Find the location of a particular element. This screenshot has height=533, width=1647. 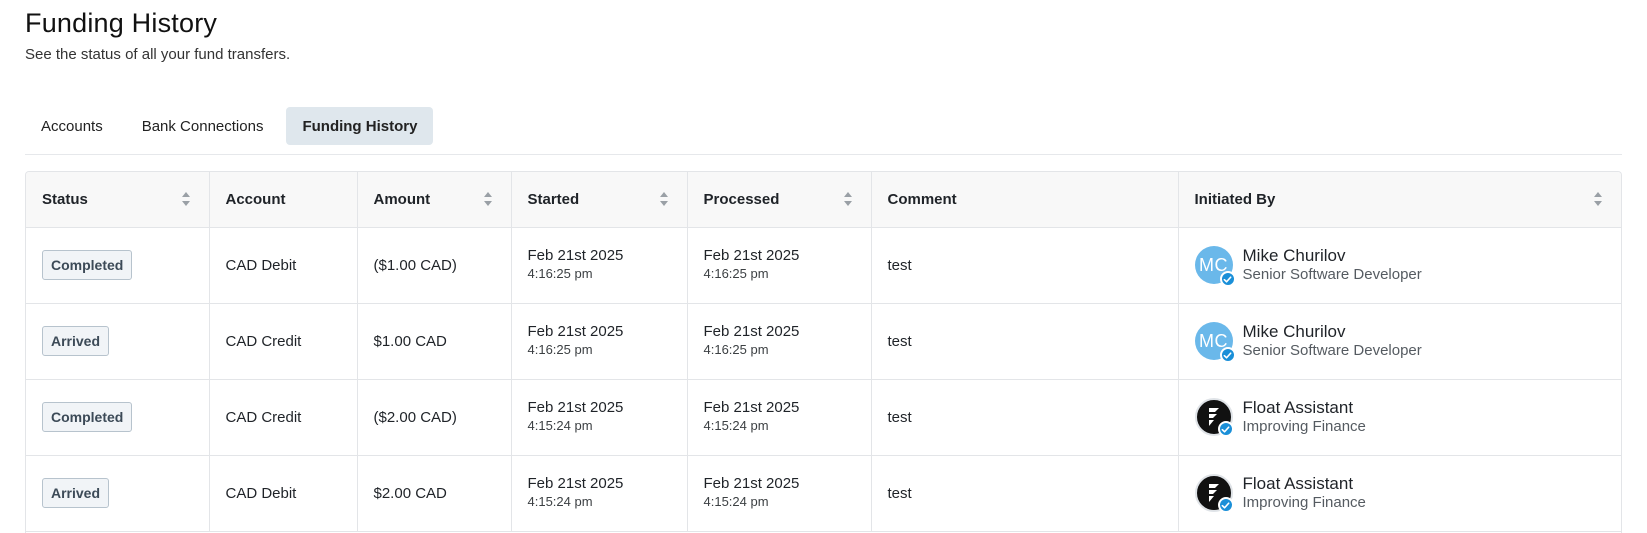

column-header-label: Started is located at coordinates (553, 199).